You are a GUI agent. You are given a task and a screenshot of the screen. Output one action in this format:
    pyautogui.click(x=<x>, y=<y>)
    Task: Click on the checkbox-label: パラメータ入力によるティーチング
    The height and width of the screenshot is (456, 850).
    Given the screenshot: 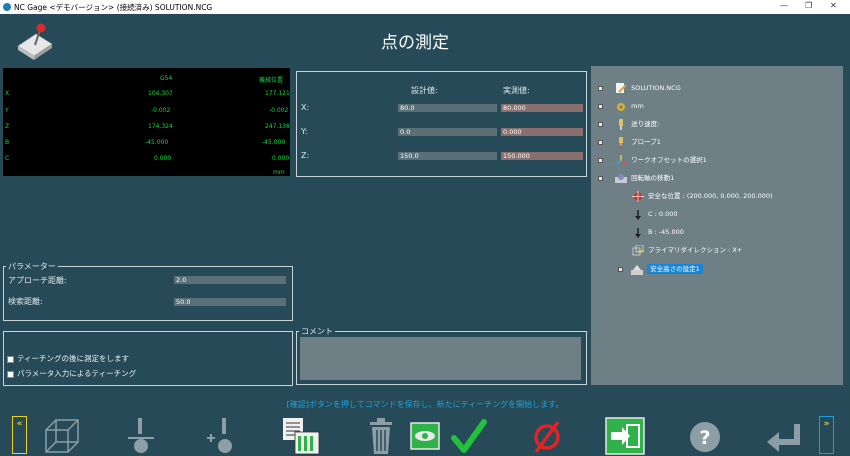 What is the action you would take?
    pyautogui.click(x=77, y=373)
    